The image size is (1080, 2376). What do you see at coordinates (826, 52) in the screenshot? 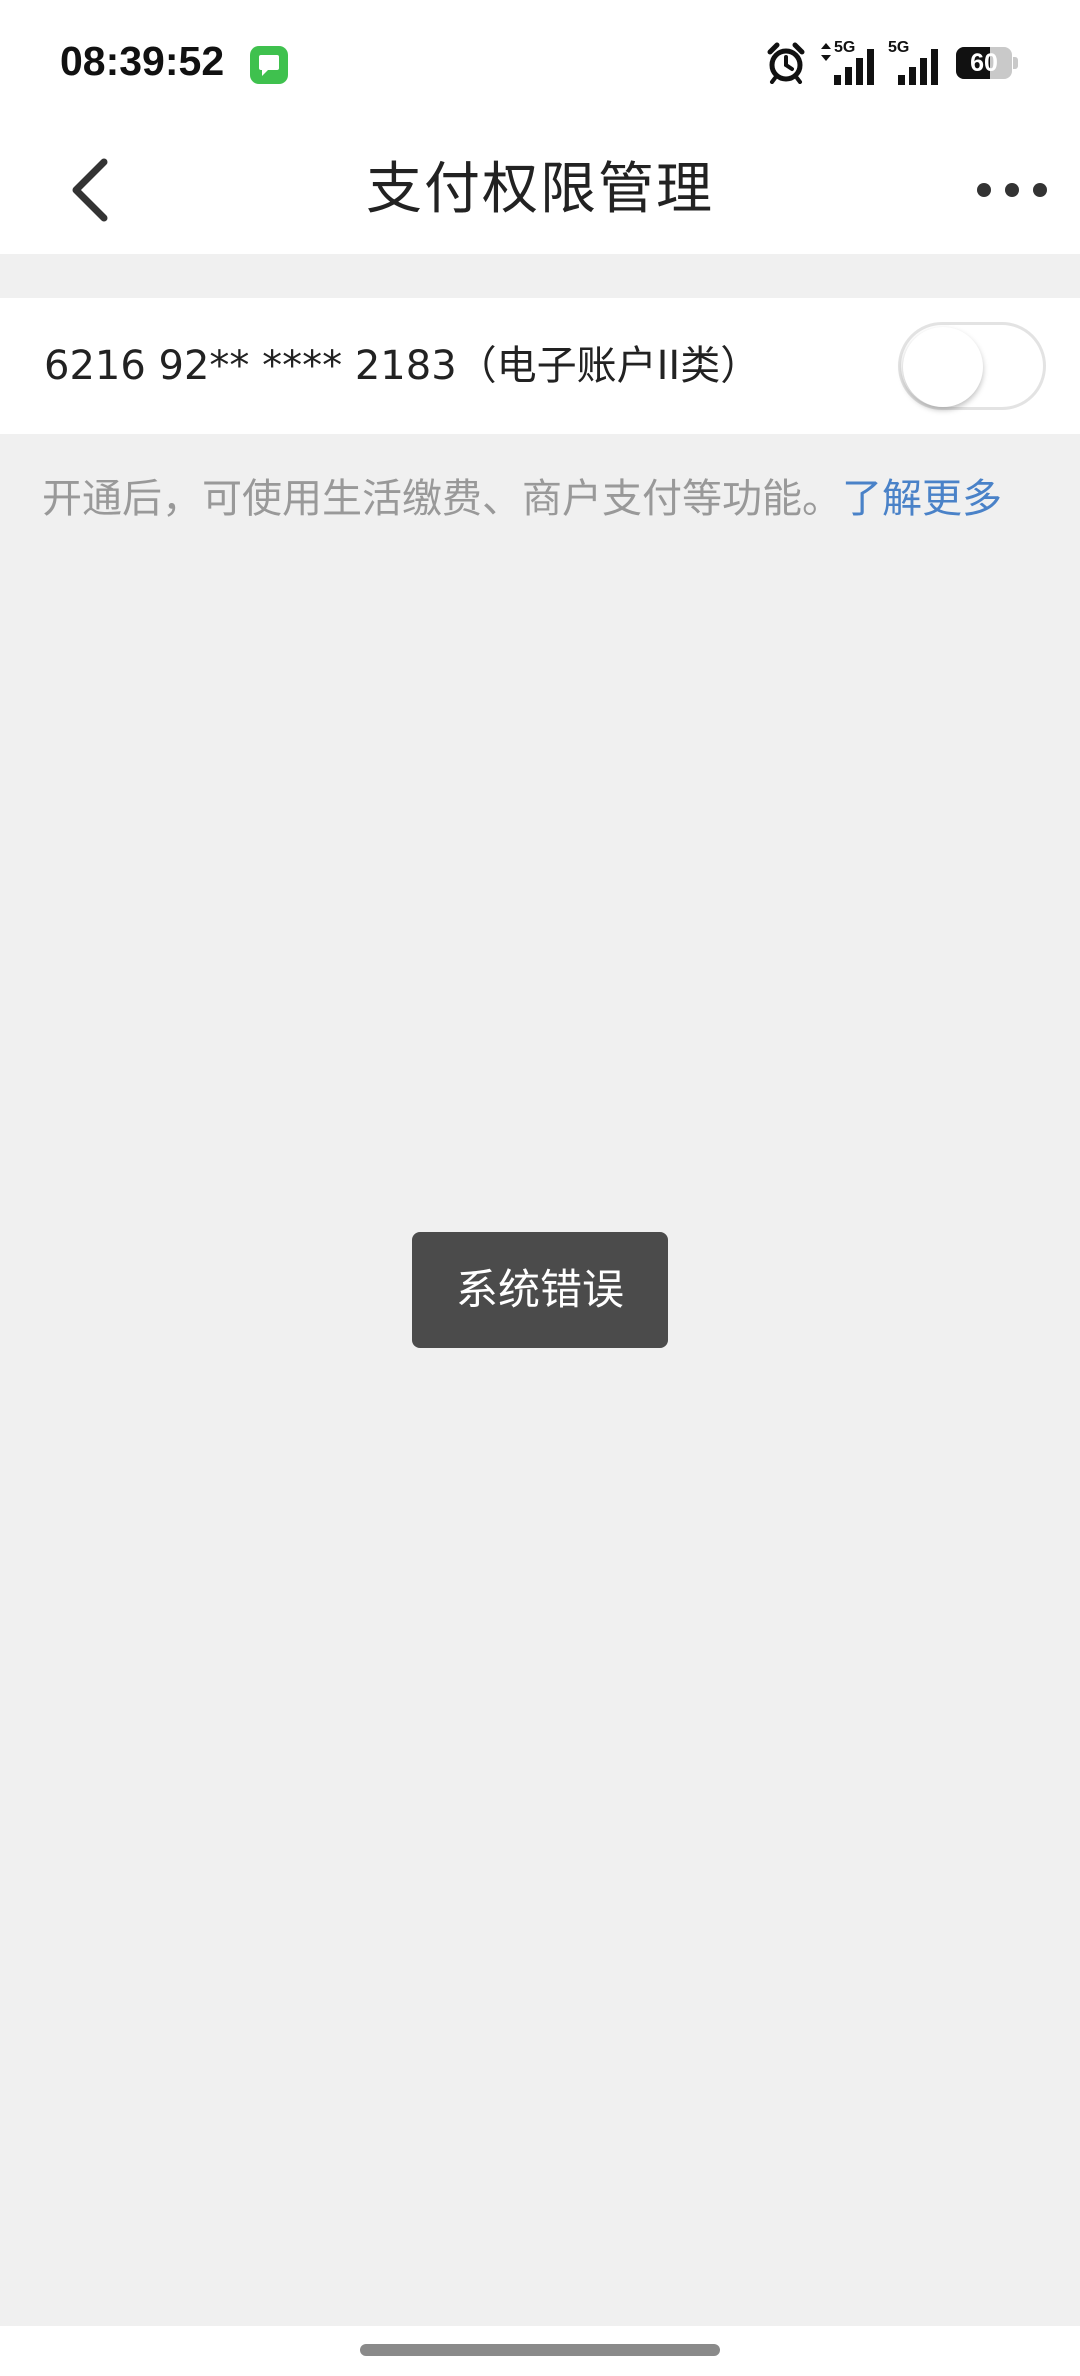
I see `data-arrows-icon` at bounding box center [826, 52].